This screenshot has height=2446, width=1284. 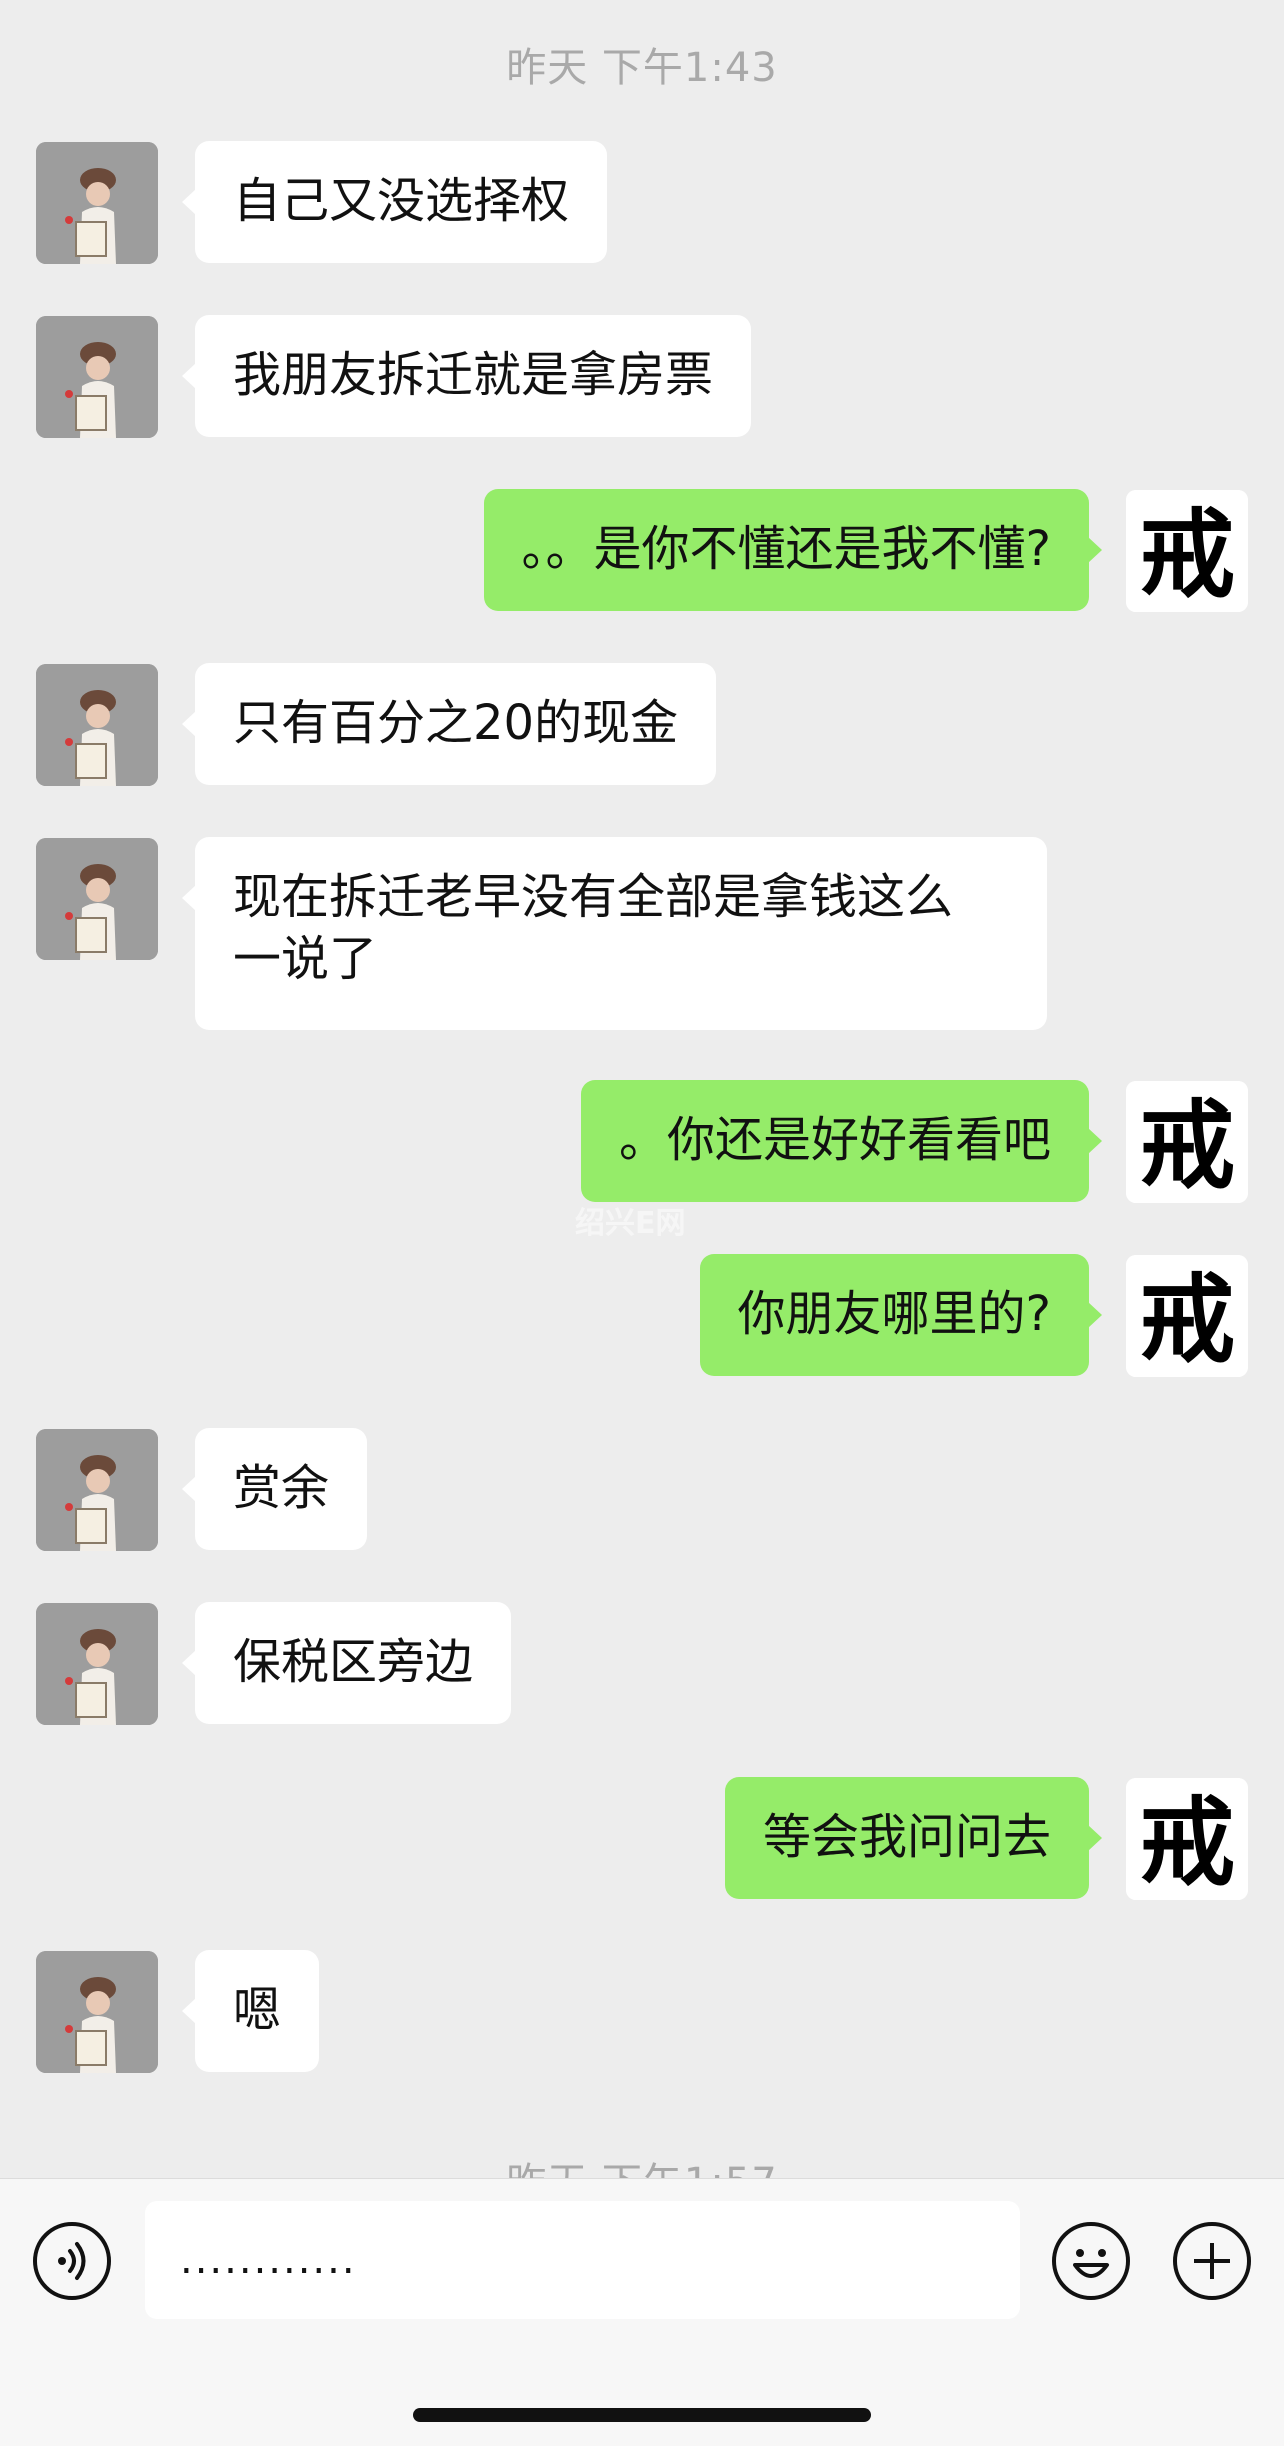 What do you see at coordinates (274, 1489) in the screenshot?
I see `incoming-message: 赏余` at bounding box center [274, 1489].